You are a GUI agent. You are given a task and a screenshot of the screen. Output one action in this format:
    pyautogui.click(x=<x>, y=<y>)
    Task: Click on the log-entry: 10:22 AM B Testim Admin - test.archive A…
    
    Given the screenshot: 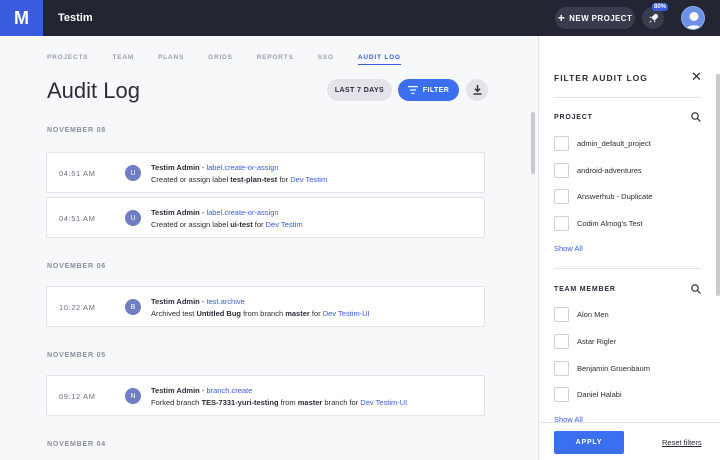 What is the action you would take?
    pyautogui.click(x=265, y=306)
    